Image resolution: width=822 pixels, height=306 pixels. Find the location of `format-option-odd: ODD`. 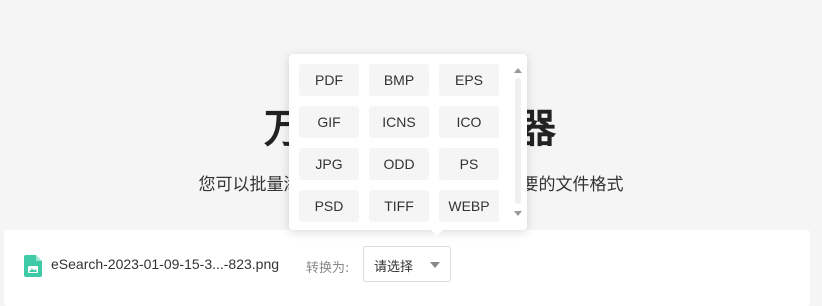

format-option-odd: ODD is located at coordinates (399, 164).